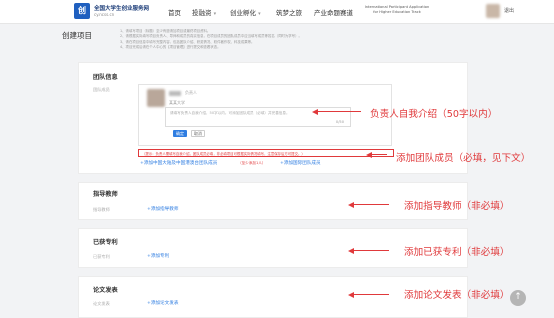  I want to click on team-section-label: 团队成员, so click(101, 89).